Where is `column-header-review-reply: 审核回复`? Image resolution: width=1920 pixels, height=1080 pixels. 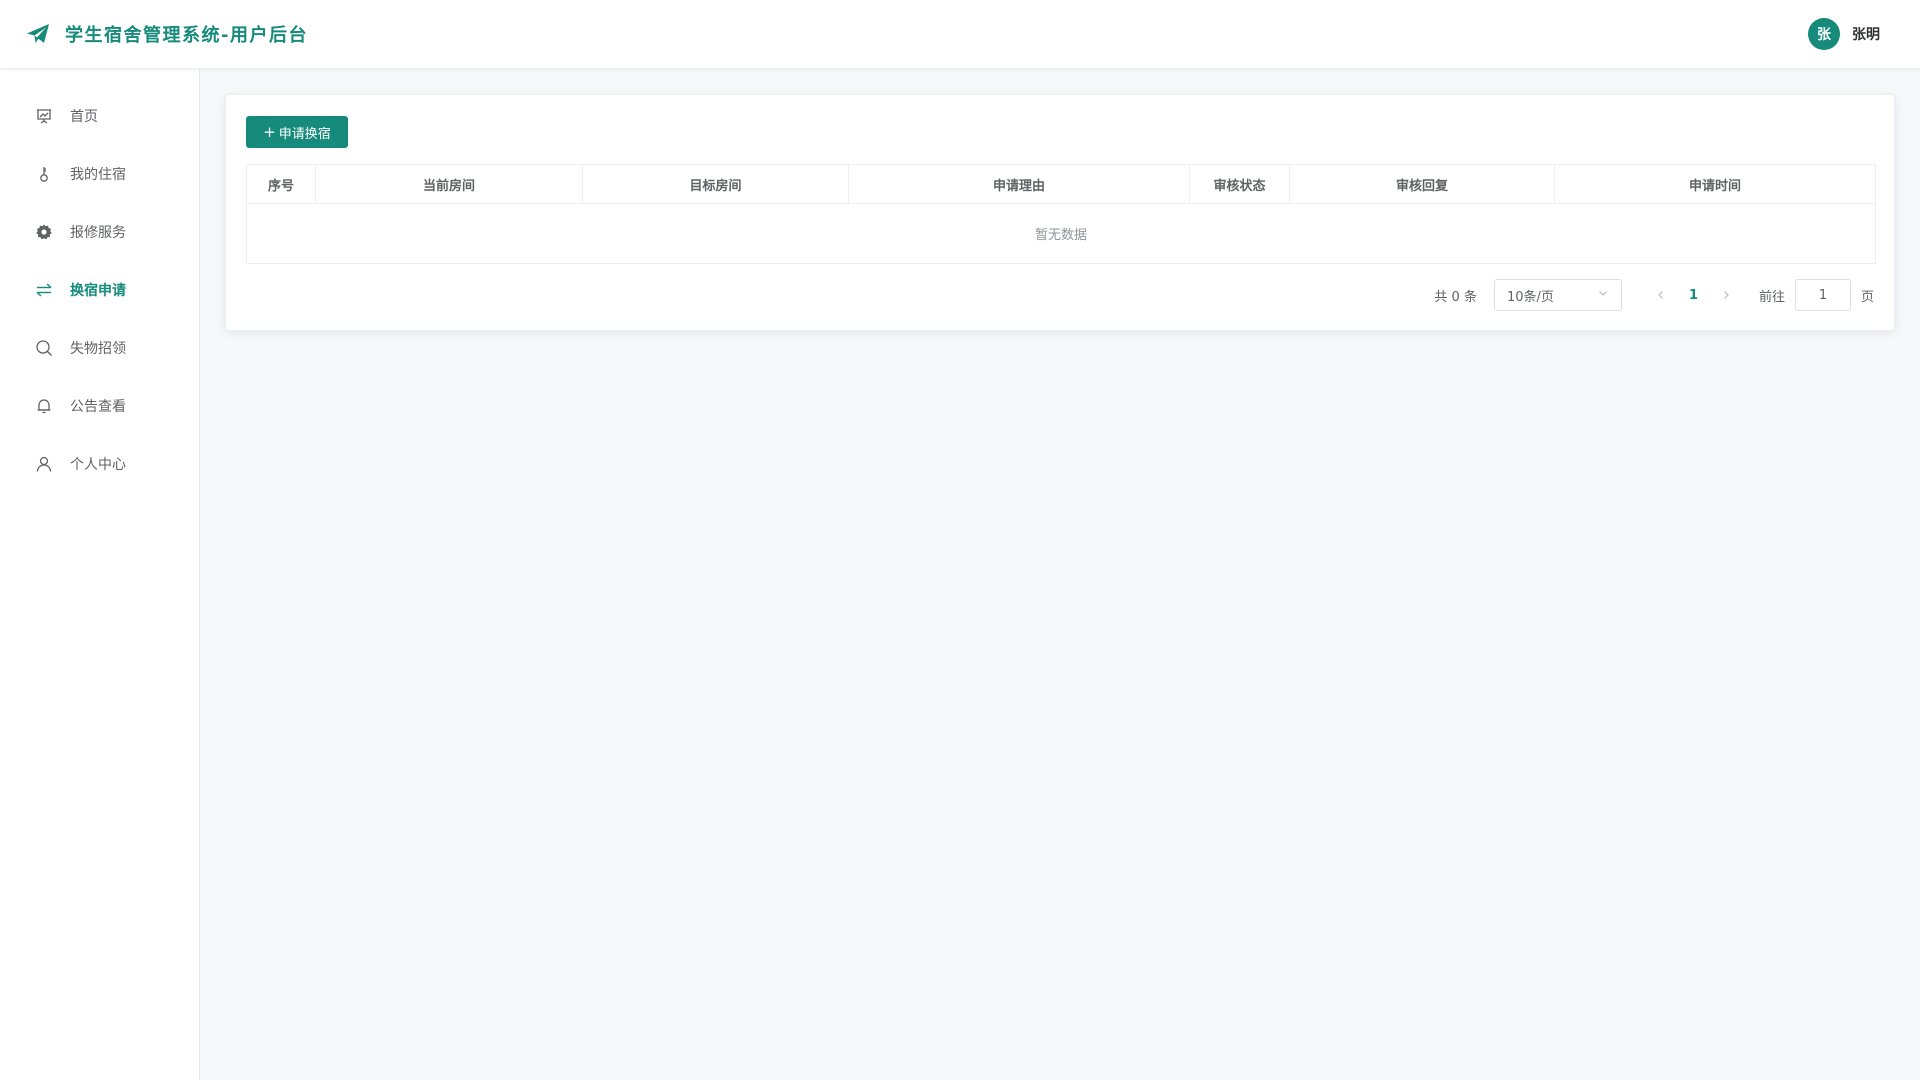 column-header-review-reply: 审核回复 is located at coordinates (1422, 184).